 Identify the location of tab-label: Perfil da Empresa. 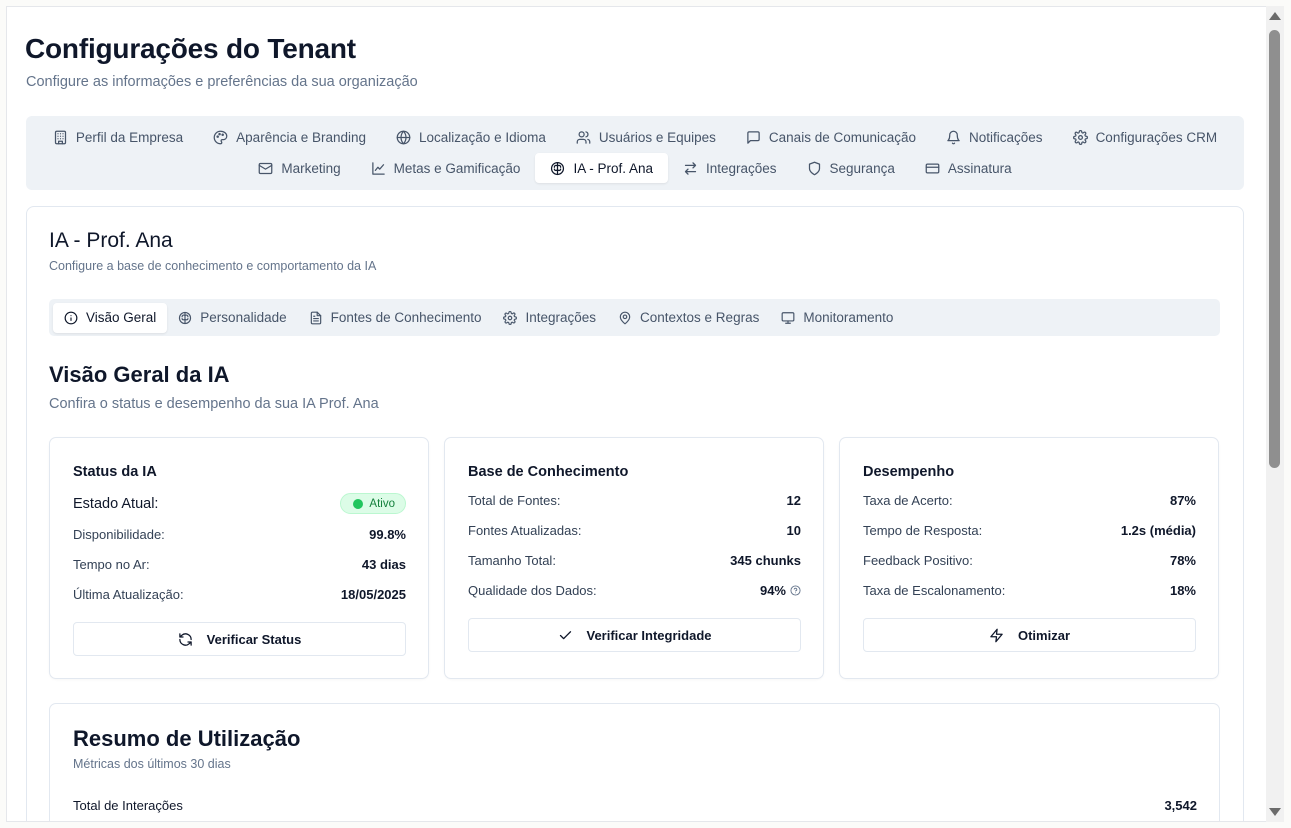
(129, 137).